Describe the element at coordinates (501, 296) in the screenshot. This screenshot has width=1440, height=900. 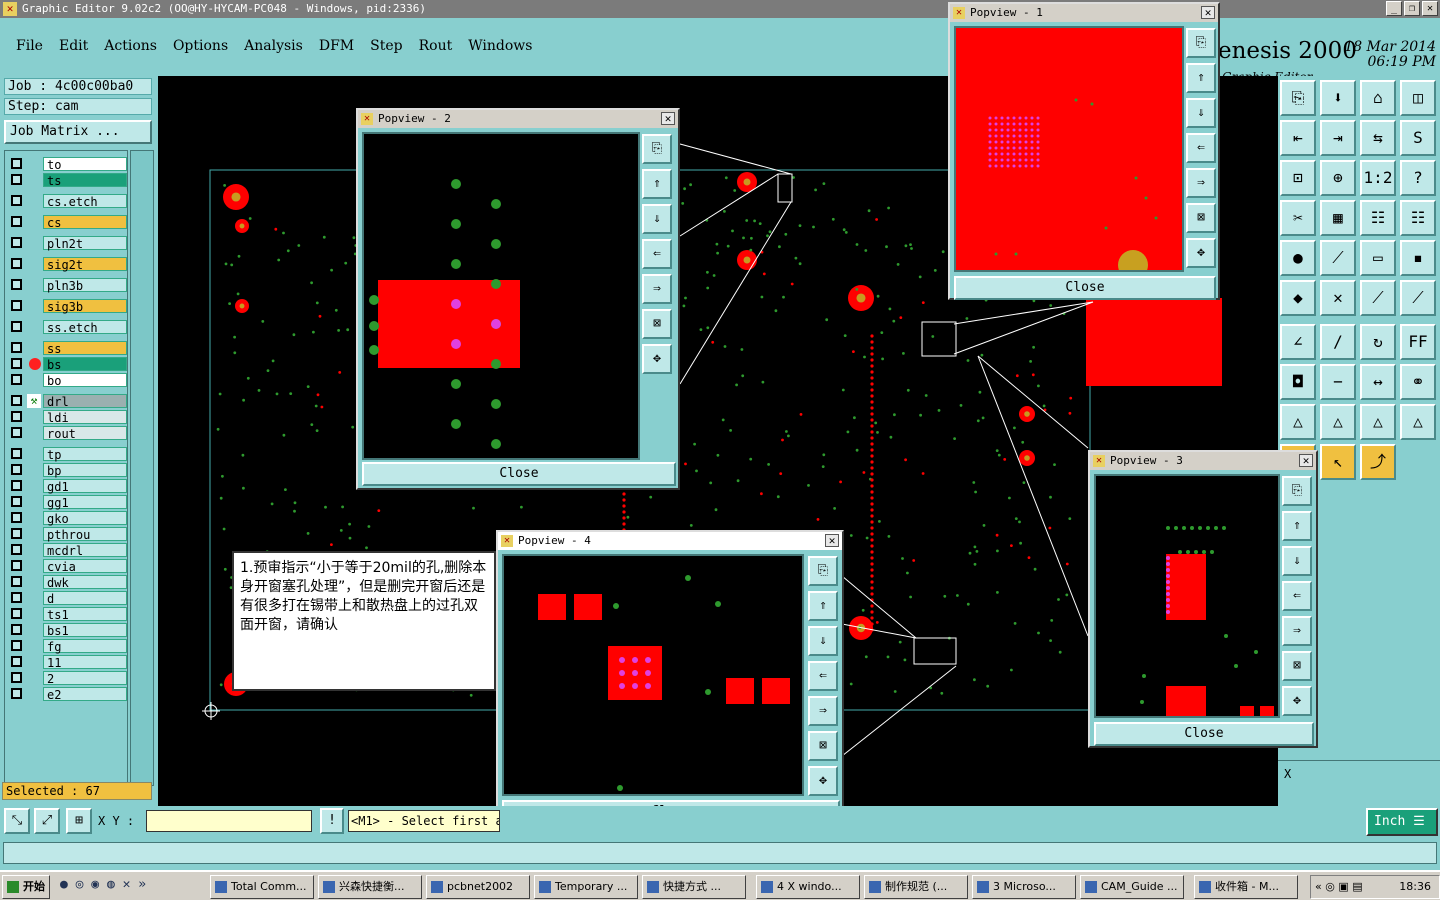
I see `popview-2-view` at that location.